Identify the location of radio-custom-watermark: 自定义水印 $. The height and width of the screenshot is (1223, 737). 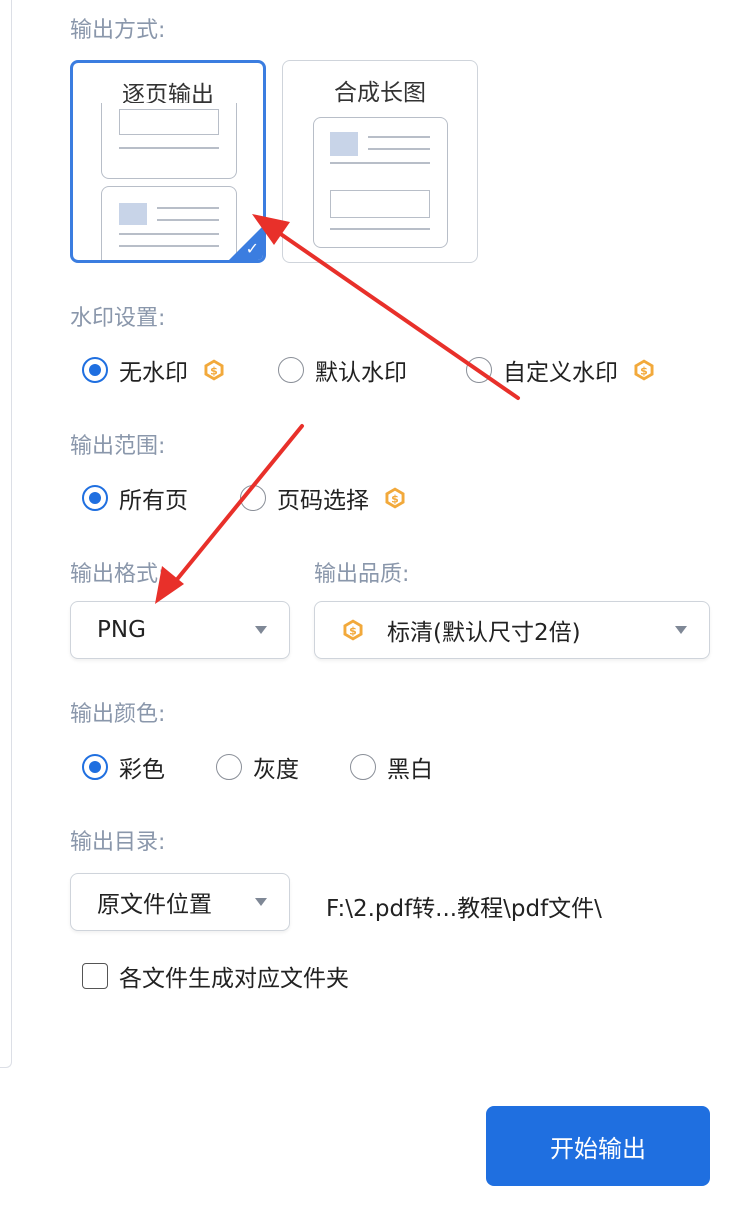
(561, 370).